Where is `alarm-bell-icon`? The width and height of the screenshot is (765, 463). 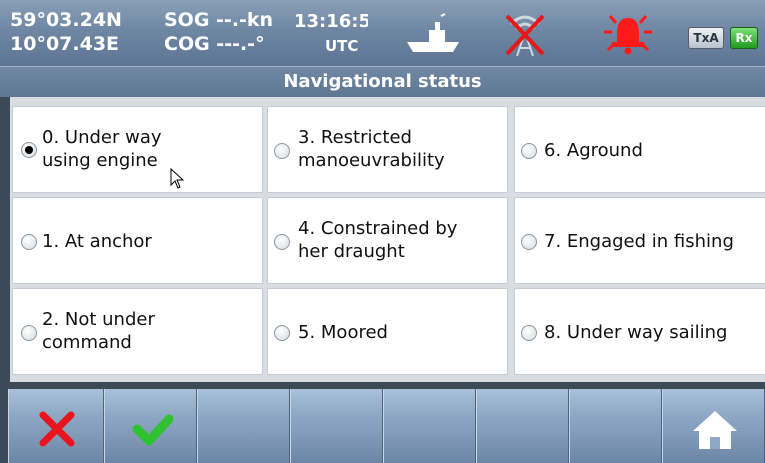 alarm-bell-icon is located at coordinates (628, 34).